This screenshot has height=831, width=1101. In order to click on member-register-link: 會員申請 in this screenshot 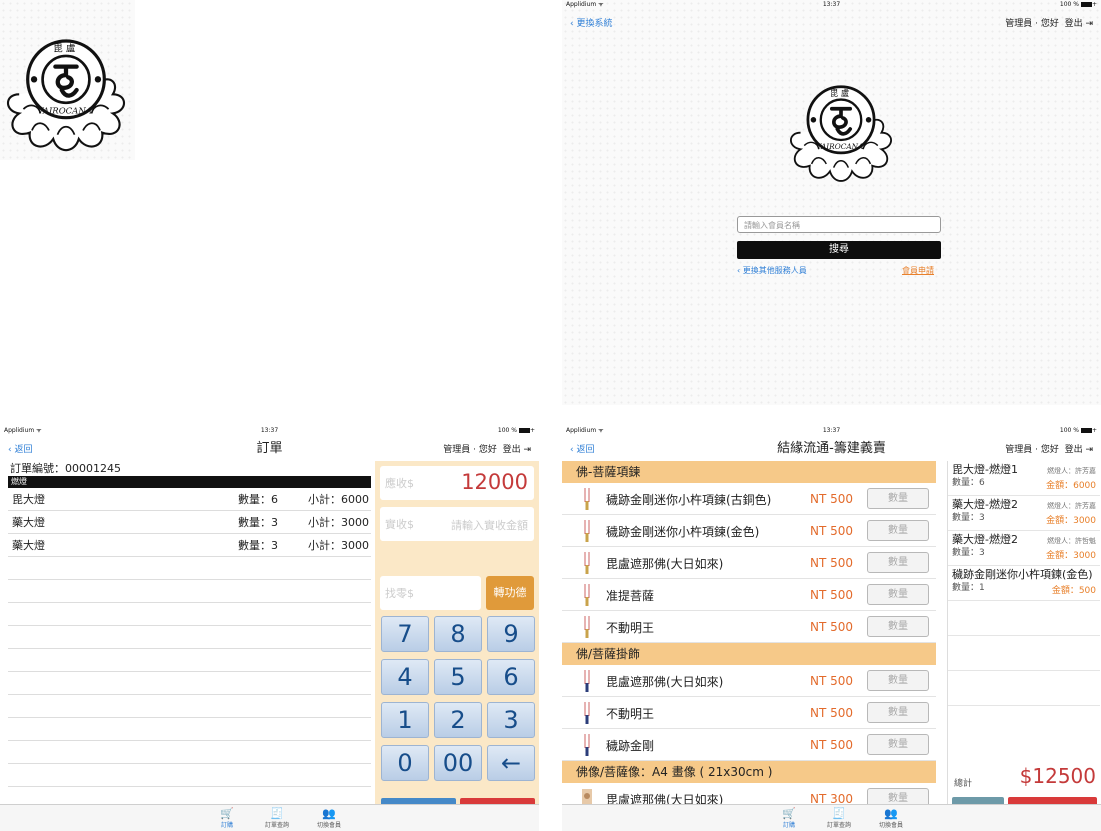, I will do `click(918, 270)`.